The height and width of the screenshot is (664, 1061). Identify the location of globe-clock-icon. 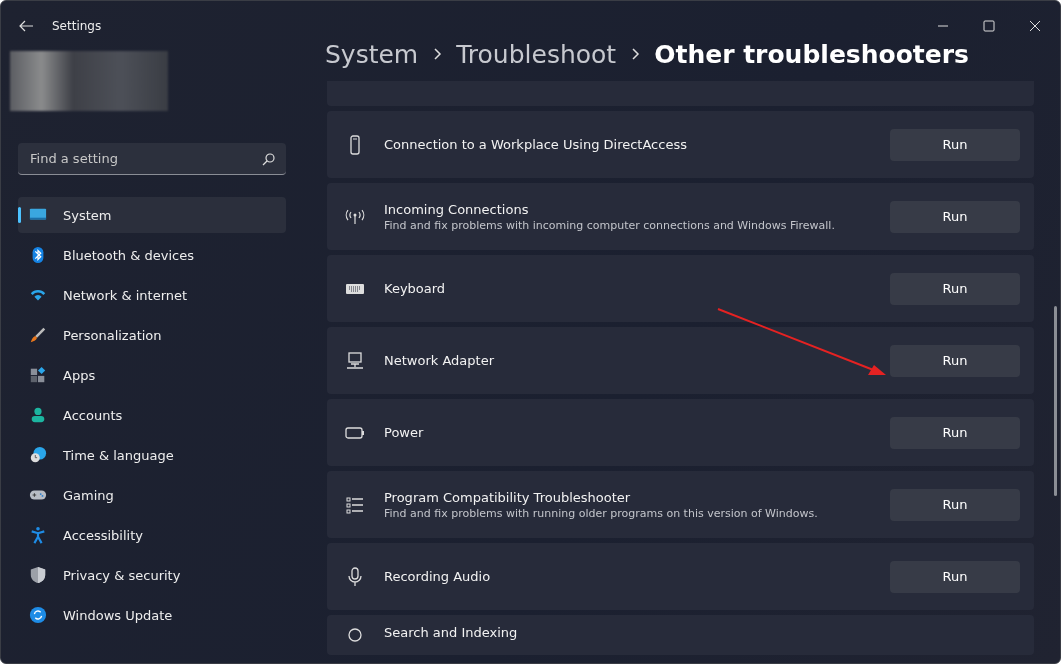
(38, 455).